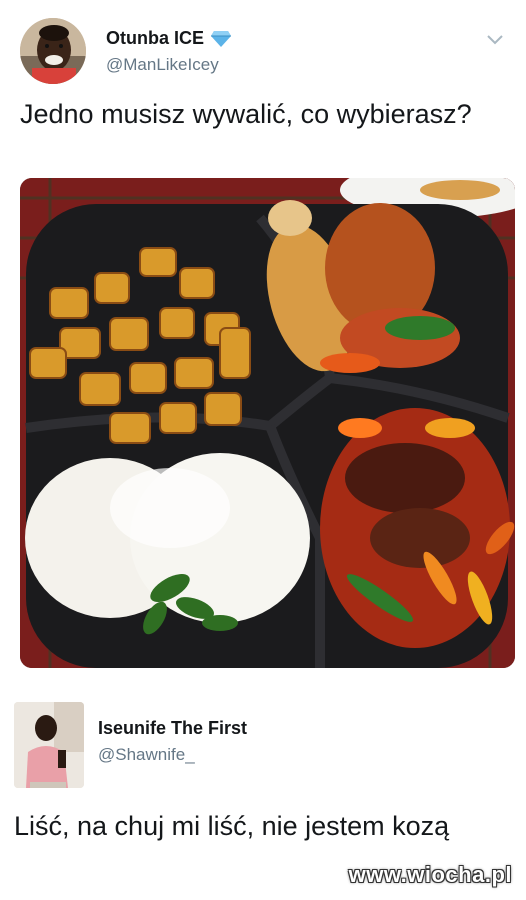 Image resolution: width=526 pixels, height=900 pixels. I want to click on reply-avatar, so click(49, 745).